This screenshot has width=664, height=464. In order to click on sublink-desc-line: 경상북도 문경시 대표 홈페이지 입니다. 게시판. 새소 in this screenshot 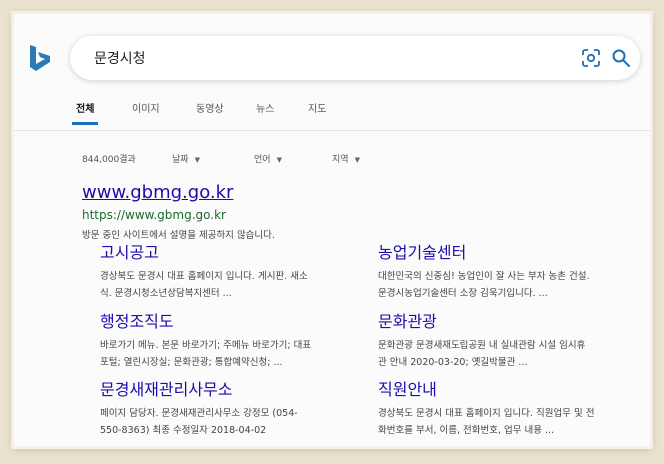, I will do `click(204, 276)`.